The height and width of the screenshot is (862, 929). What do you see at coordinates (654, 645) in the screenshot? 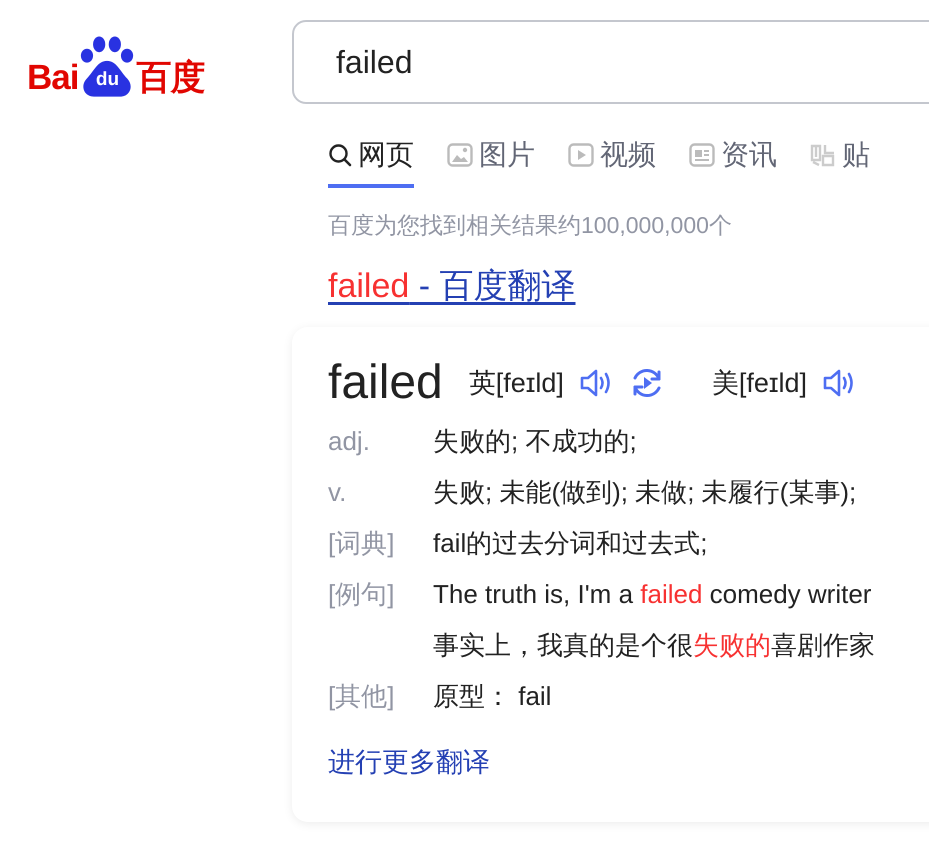
I see `definition-text: 事实上，我真的是个很失败的喜剧作家` at bounding box center [654, 645].